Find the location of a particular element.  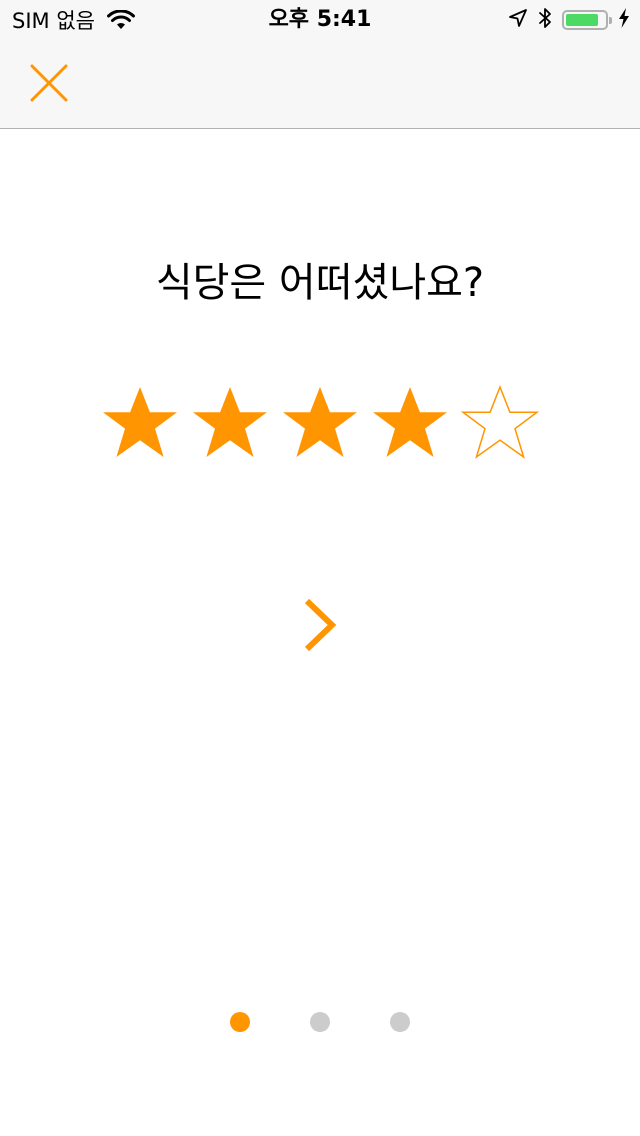

star-empty-icon is located at coordinates (500, 424).